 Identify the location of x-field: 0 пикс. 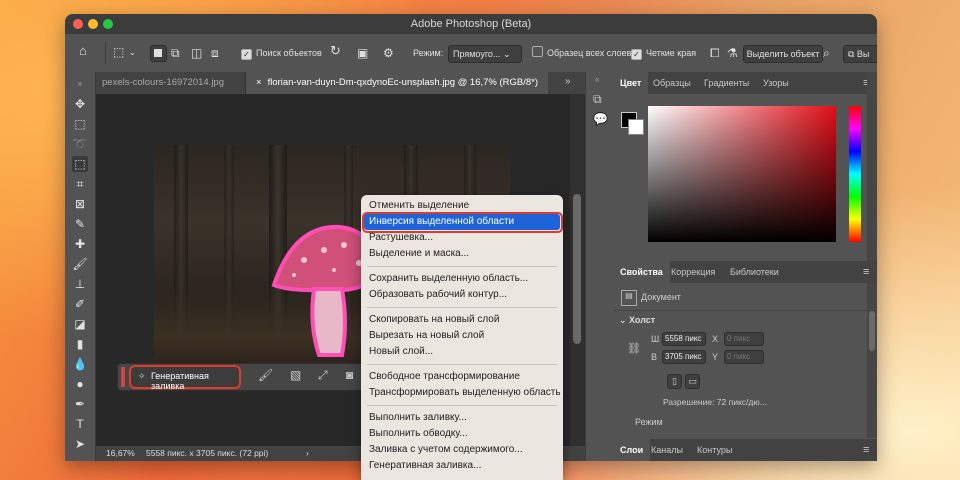
(744, 339).